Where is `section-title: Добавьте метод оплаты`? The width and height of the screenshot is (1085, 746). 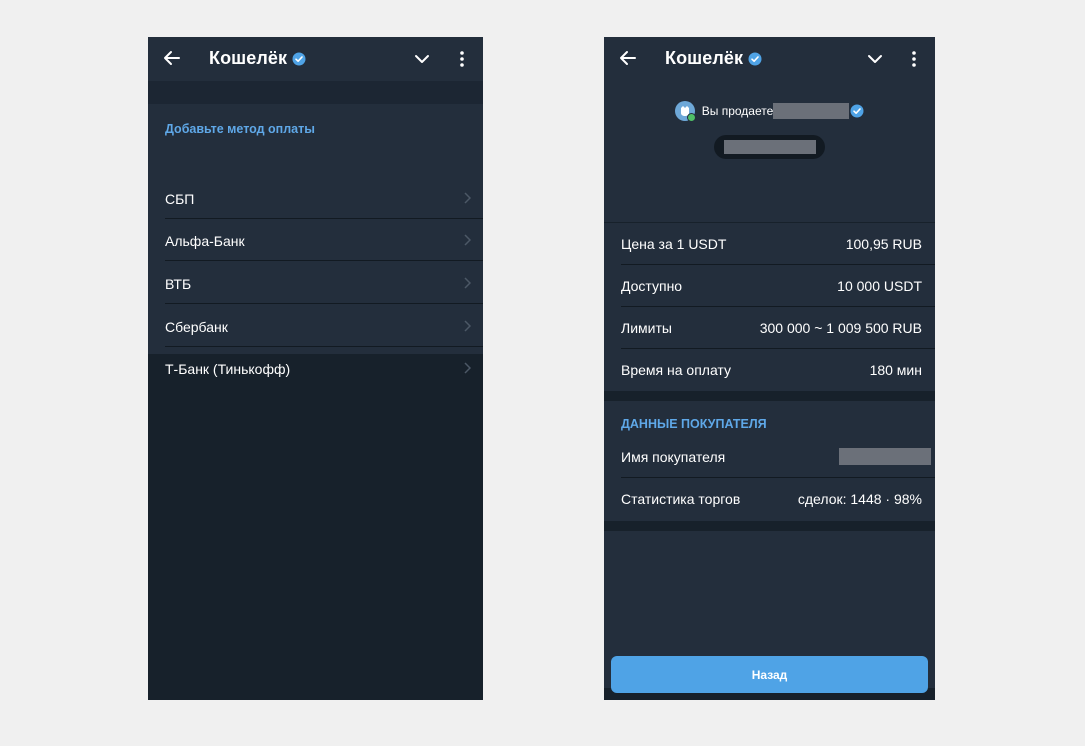 section-title: Добавьте метод оплаты is located at coordinates (240, 129).